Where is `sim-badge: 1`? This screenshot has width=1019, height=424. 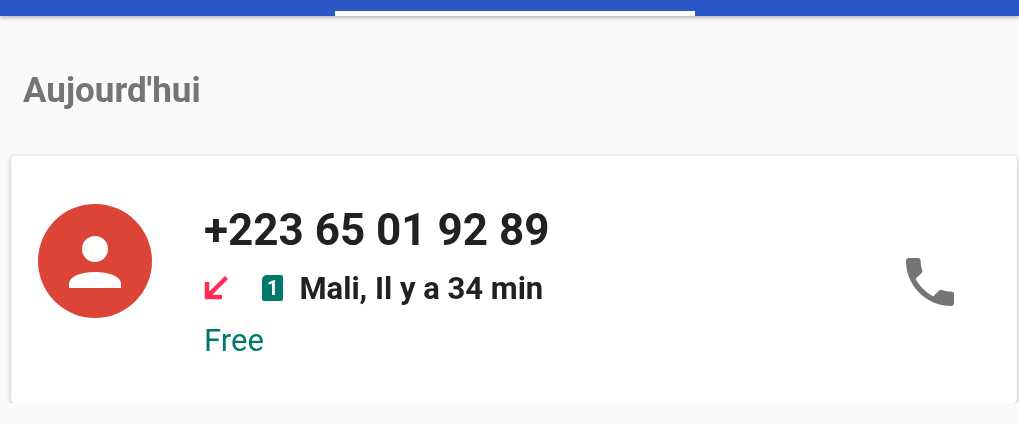
sim-badge: 1 is located at coordinates (273, 288).